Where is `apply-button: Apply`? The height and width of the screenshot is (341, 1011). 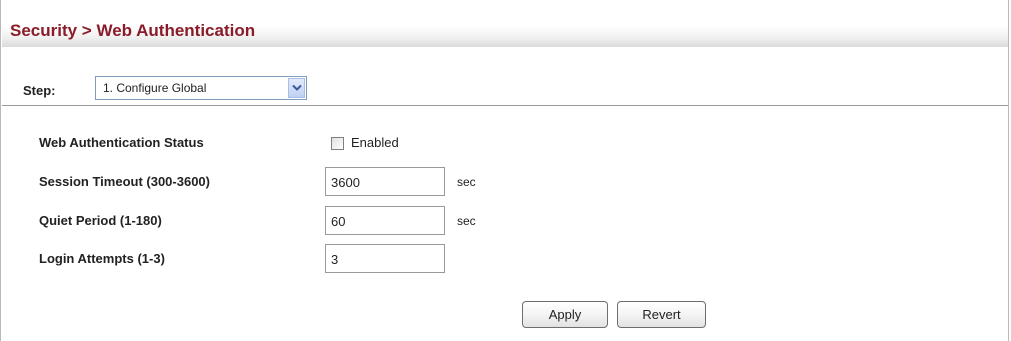 apply-button: Apply is located at coordinates (565, 314).